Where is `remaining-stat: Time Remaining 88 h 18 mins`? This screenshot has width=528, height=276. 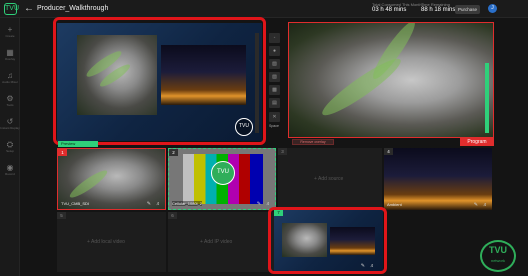
remaining-stat: Time Remaining 88 h 18 mins is located at coordinates (438, 7).